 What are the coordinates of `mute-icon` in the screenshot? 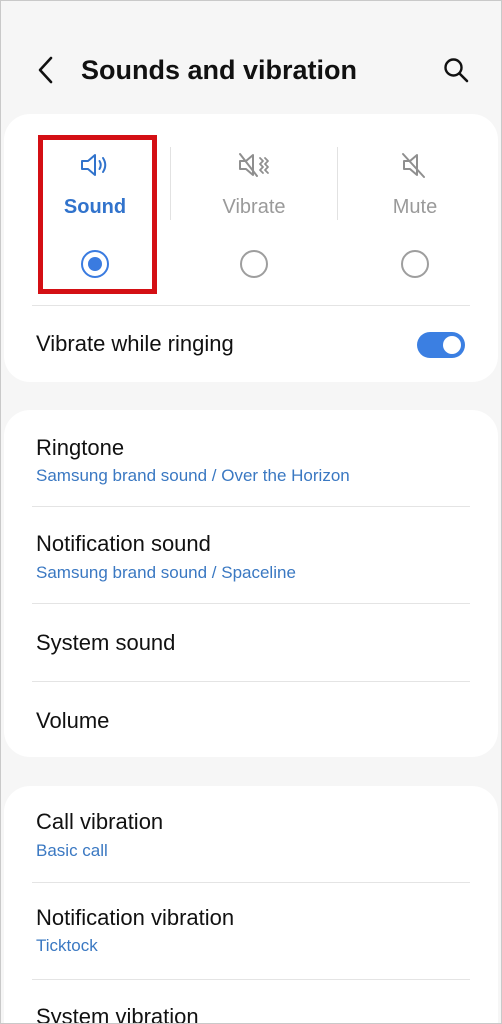 It's located at (413, 165).